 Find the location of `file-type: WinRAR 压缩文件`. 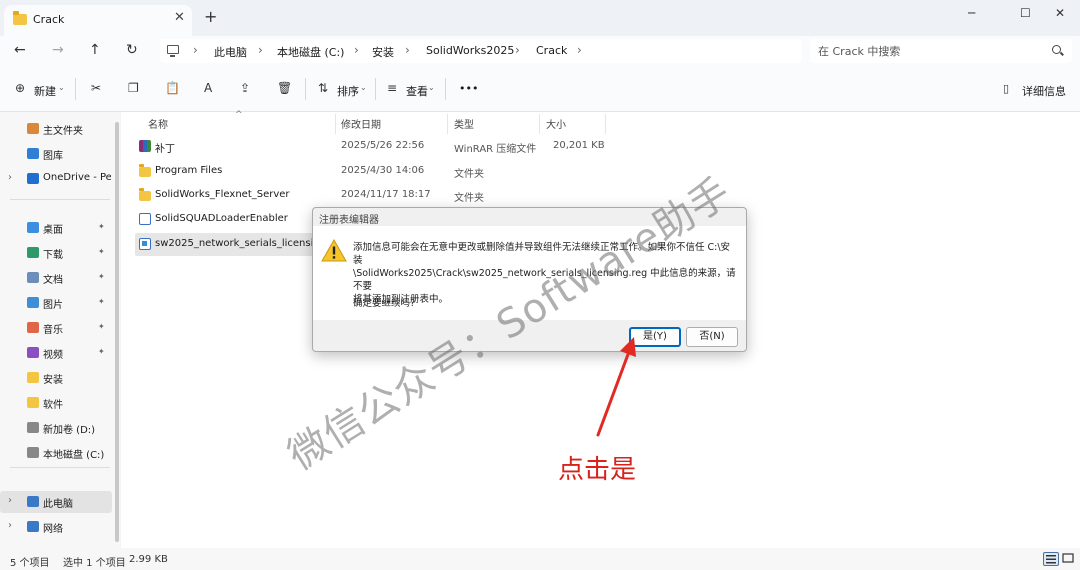

file-type: WinRAR 压缩文件 is located at coordinates (495, 149).